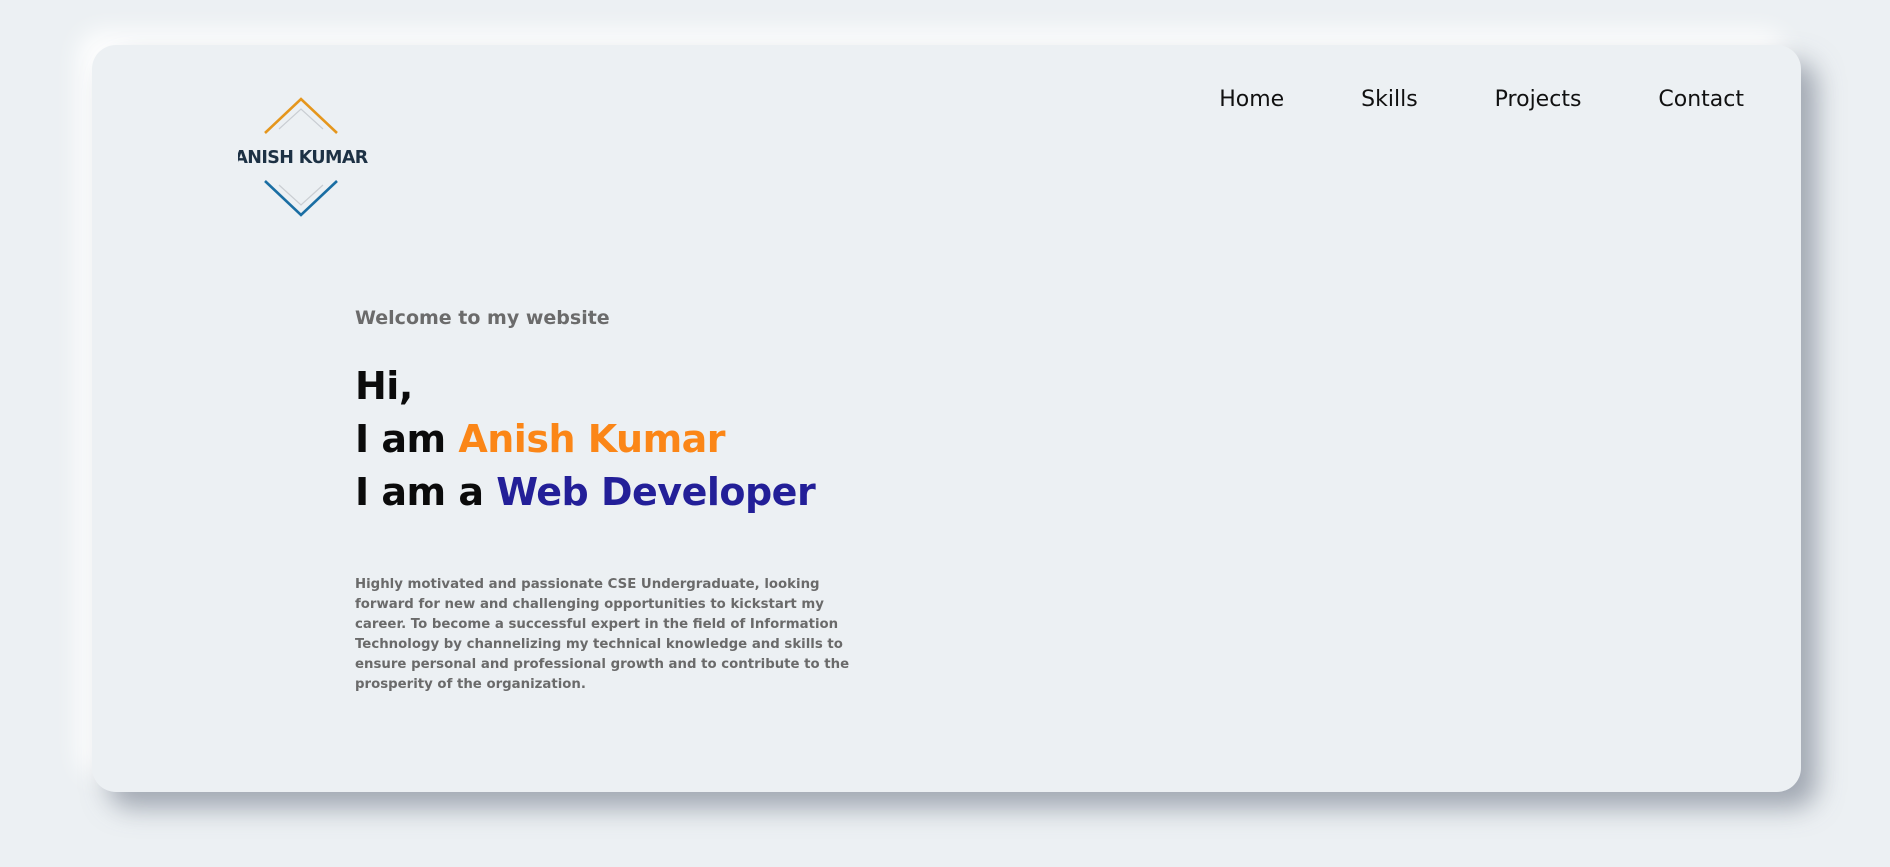 The width and height of the screenshot is (1890, 867). Describe the element at coordinates (592, 439) in the screenshot. I see `name-highlight: Anish Kumar` at that location.